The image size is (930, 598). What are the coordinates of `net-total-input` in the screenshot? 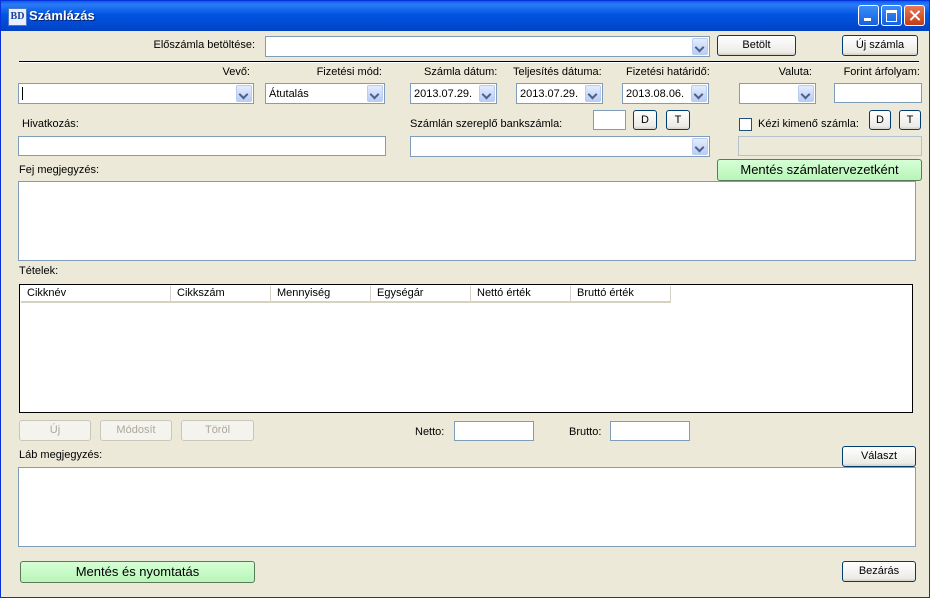 It's located at (494, 431).